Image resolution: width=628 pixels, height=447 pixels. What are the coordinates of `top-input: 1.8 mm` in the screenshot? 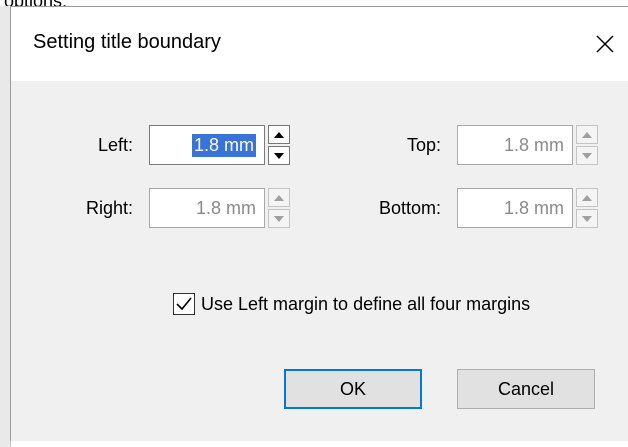 It's located at (515, 145).